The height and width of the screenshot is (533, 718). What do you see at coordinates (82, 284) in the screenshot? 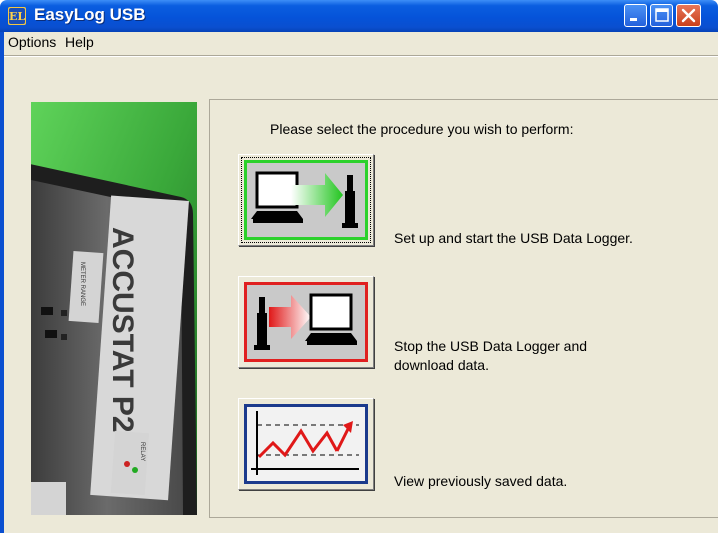
I see `svg-text: METER RANGE` at bounding box center [82, 284].